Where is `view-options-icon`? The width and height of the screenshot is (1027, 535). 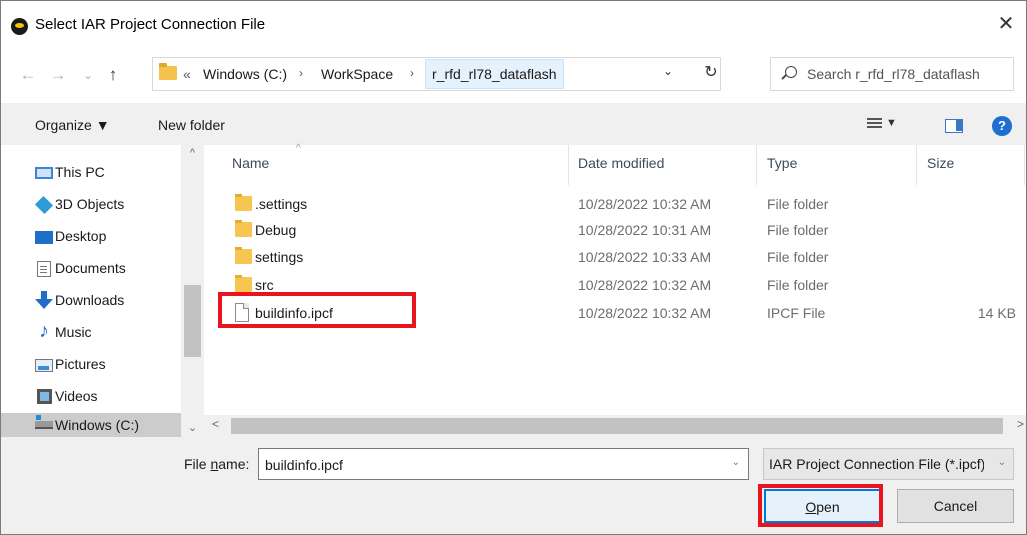
view-options-icon is located at coordinates (874, 125).